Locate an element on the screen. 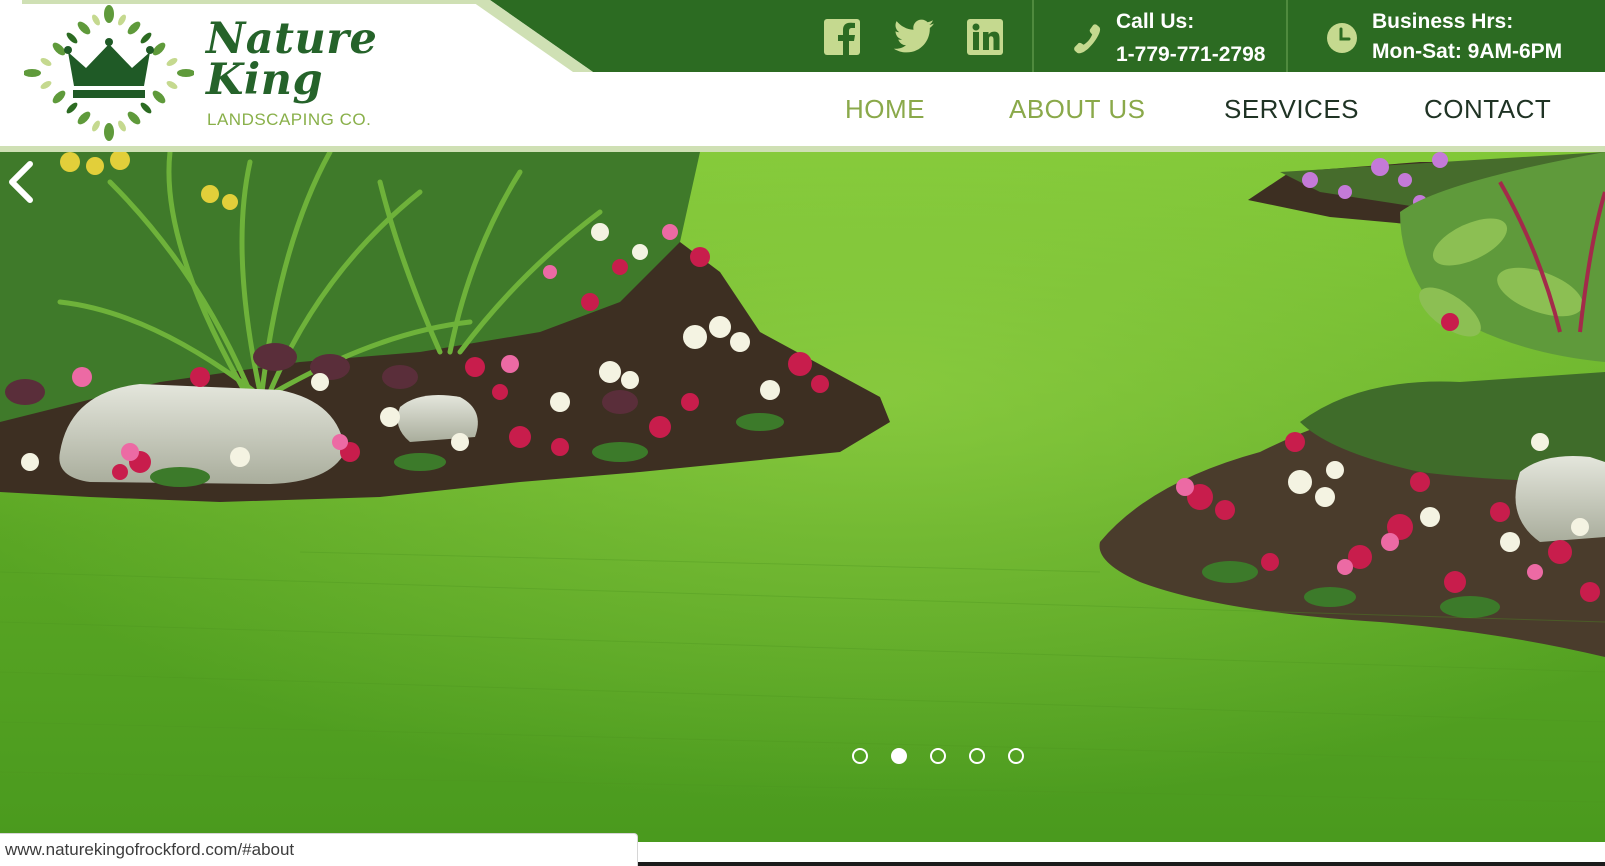 The image size is (1605, 866). call-us-label: Call Us: is located at coordinates (1155, 21).